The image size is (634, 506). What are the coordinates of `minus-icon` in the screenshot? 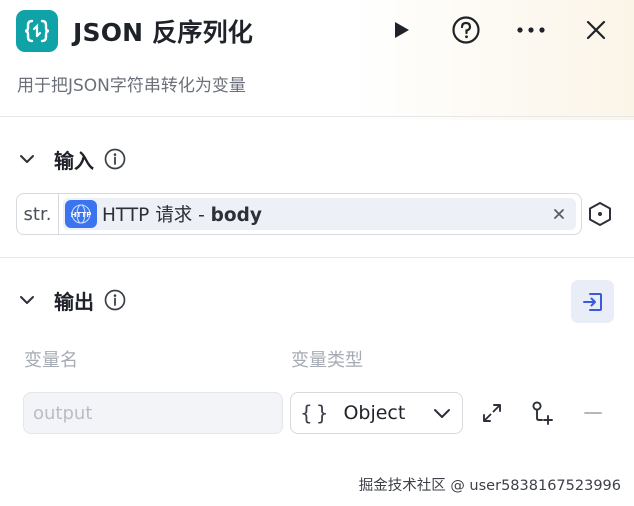 It's located at (593, 413).